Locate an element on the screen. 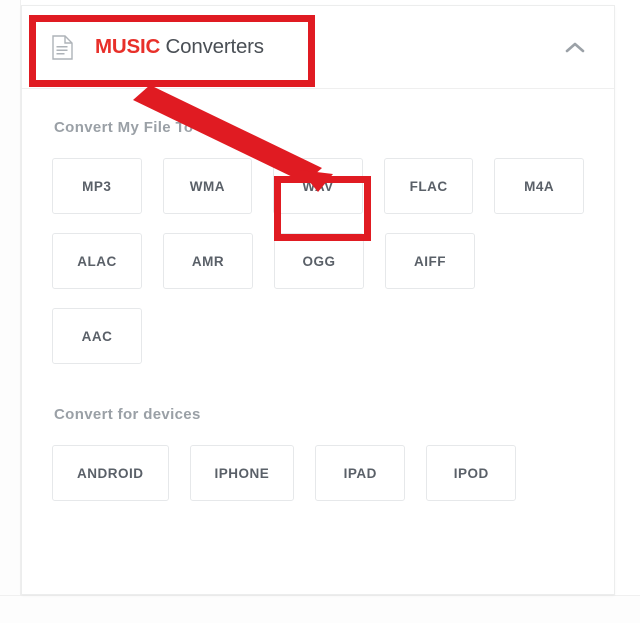 The height and width of the screenshot is (623, 640). device-button-ipod: IPOD is located at coordinates (471, 473).